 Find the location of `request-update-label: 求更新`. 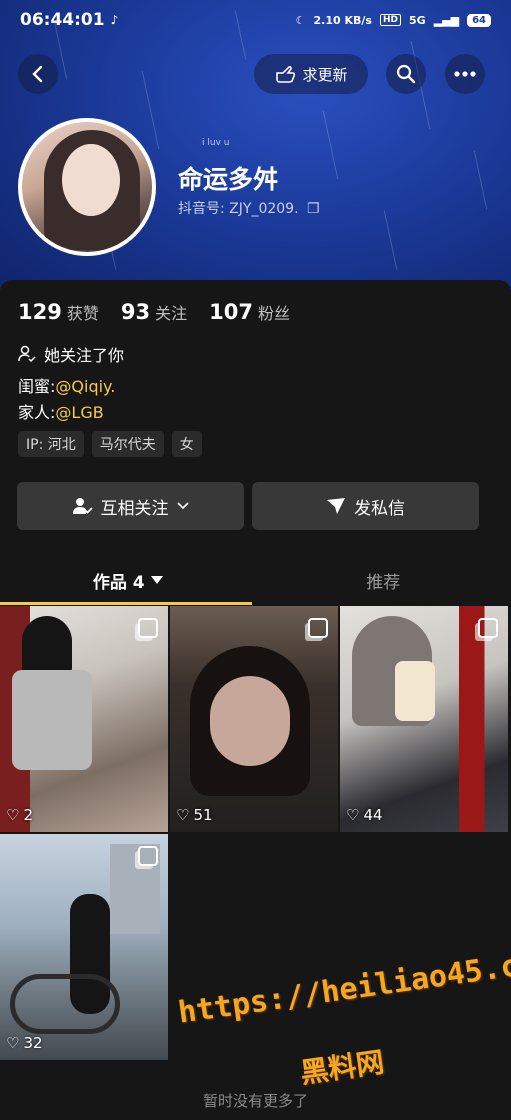

request-update-label: 求更新 is located at coordinates (325, 74).